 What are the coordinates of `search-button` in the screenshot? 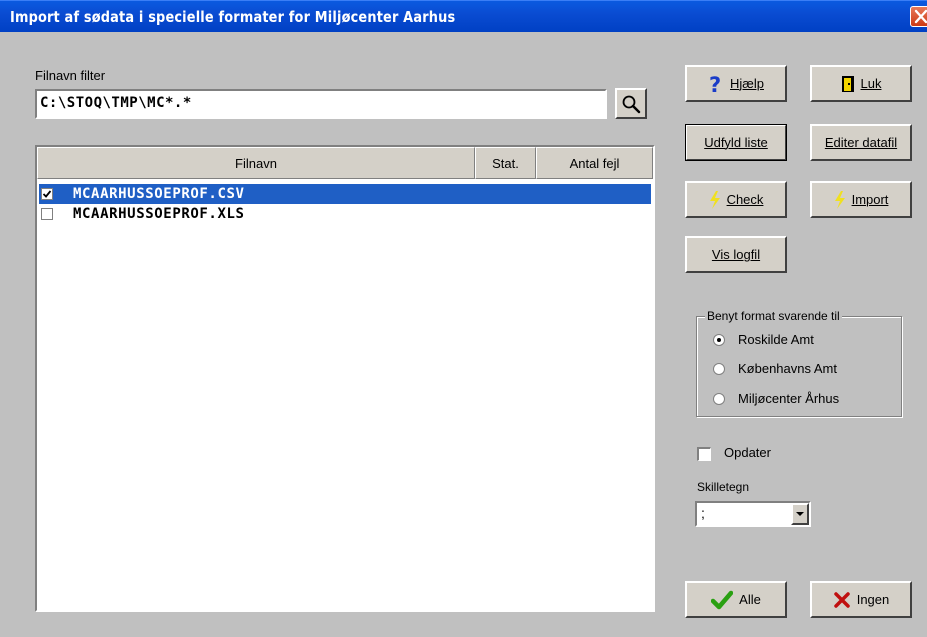 It's located at (631, 103).